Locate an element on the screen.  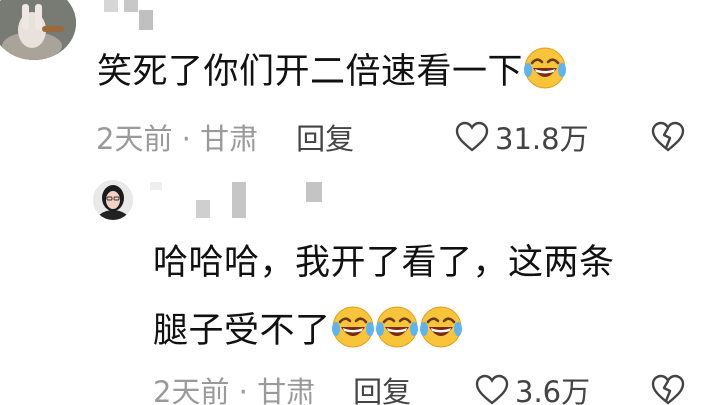
like-button: 31.8万 is located at coordinates (522, 138).